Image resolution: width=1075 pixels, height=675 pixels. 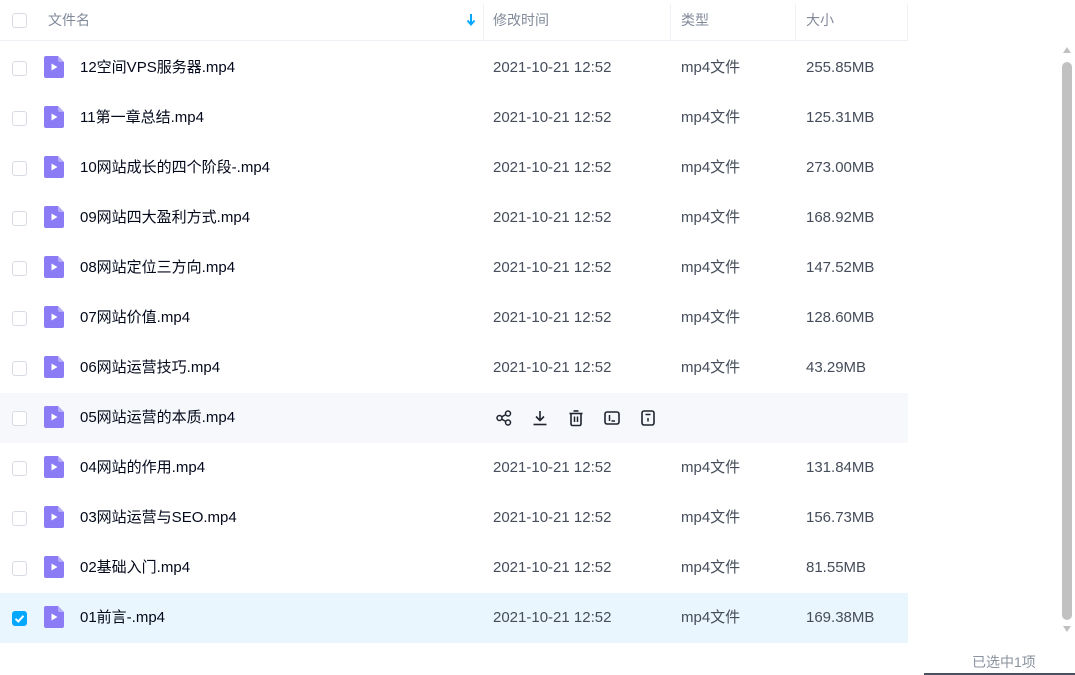 What do you see at coordinates (504, 418) in the screenshot?
I see `share-icon` at bounding box center [504, 418].